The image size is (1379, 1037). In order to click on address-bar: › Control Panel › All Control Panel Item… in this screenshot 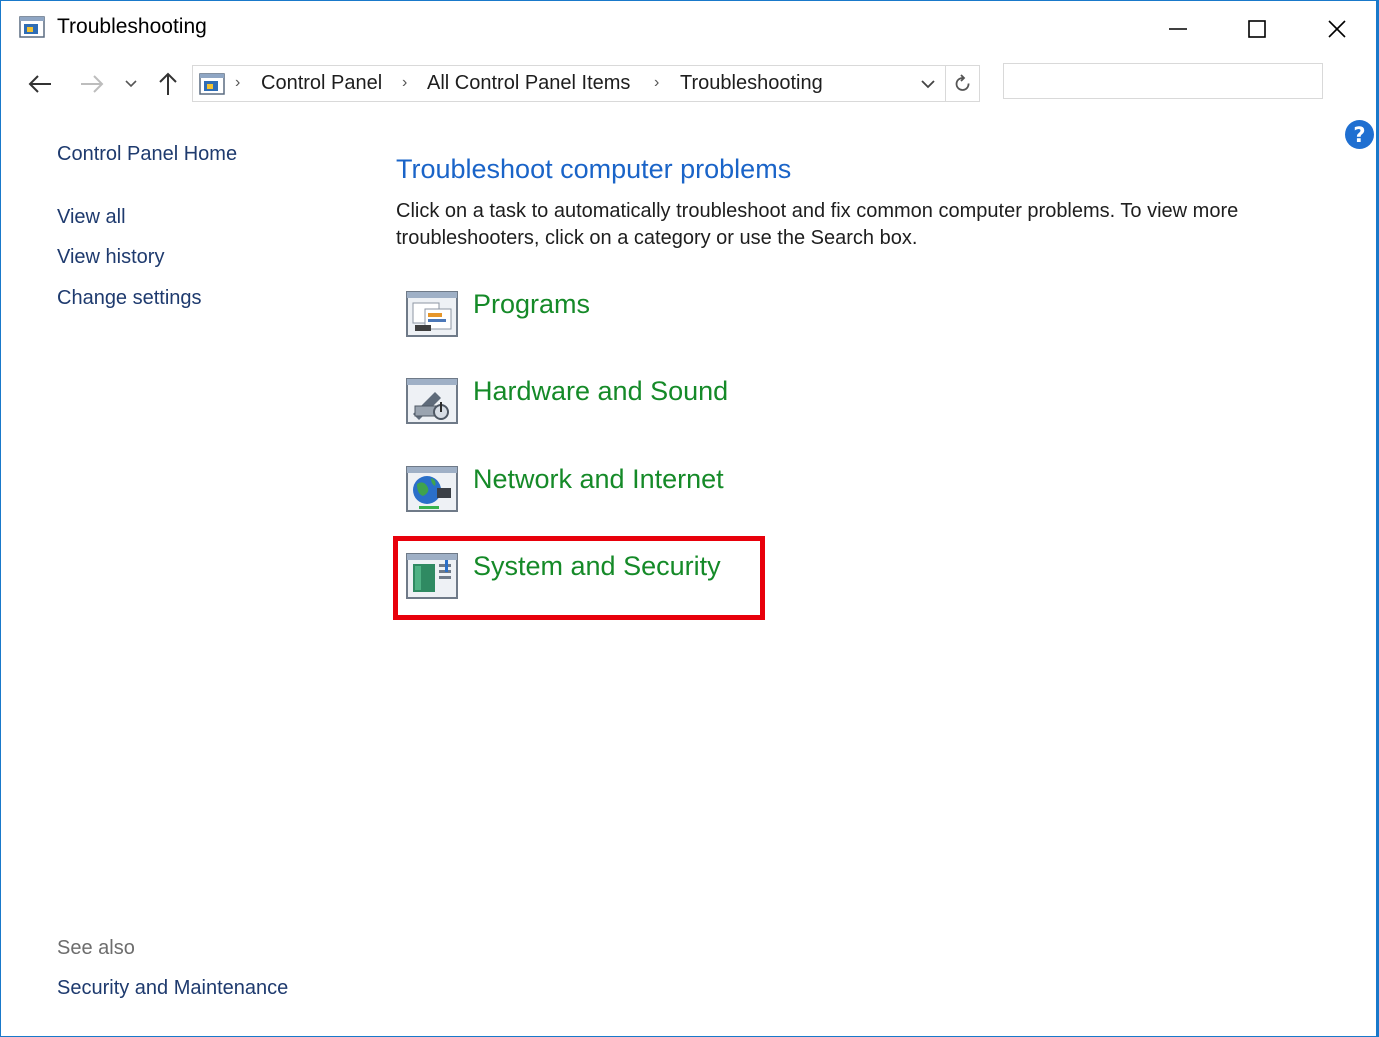, I will do `click(586, 83)`.